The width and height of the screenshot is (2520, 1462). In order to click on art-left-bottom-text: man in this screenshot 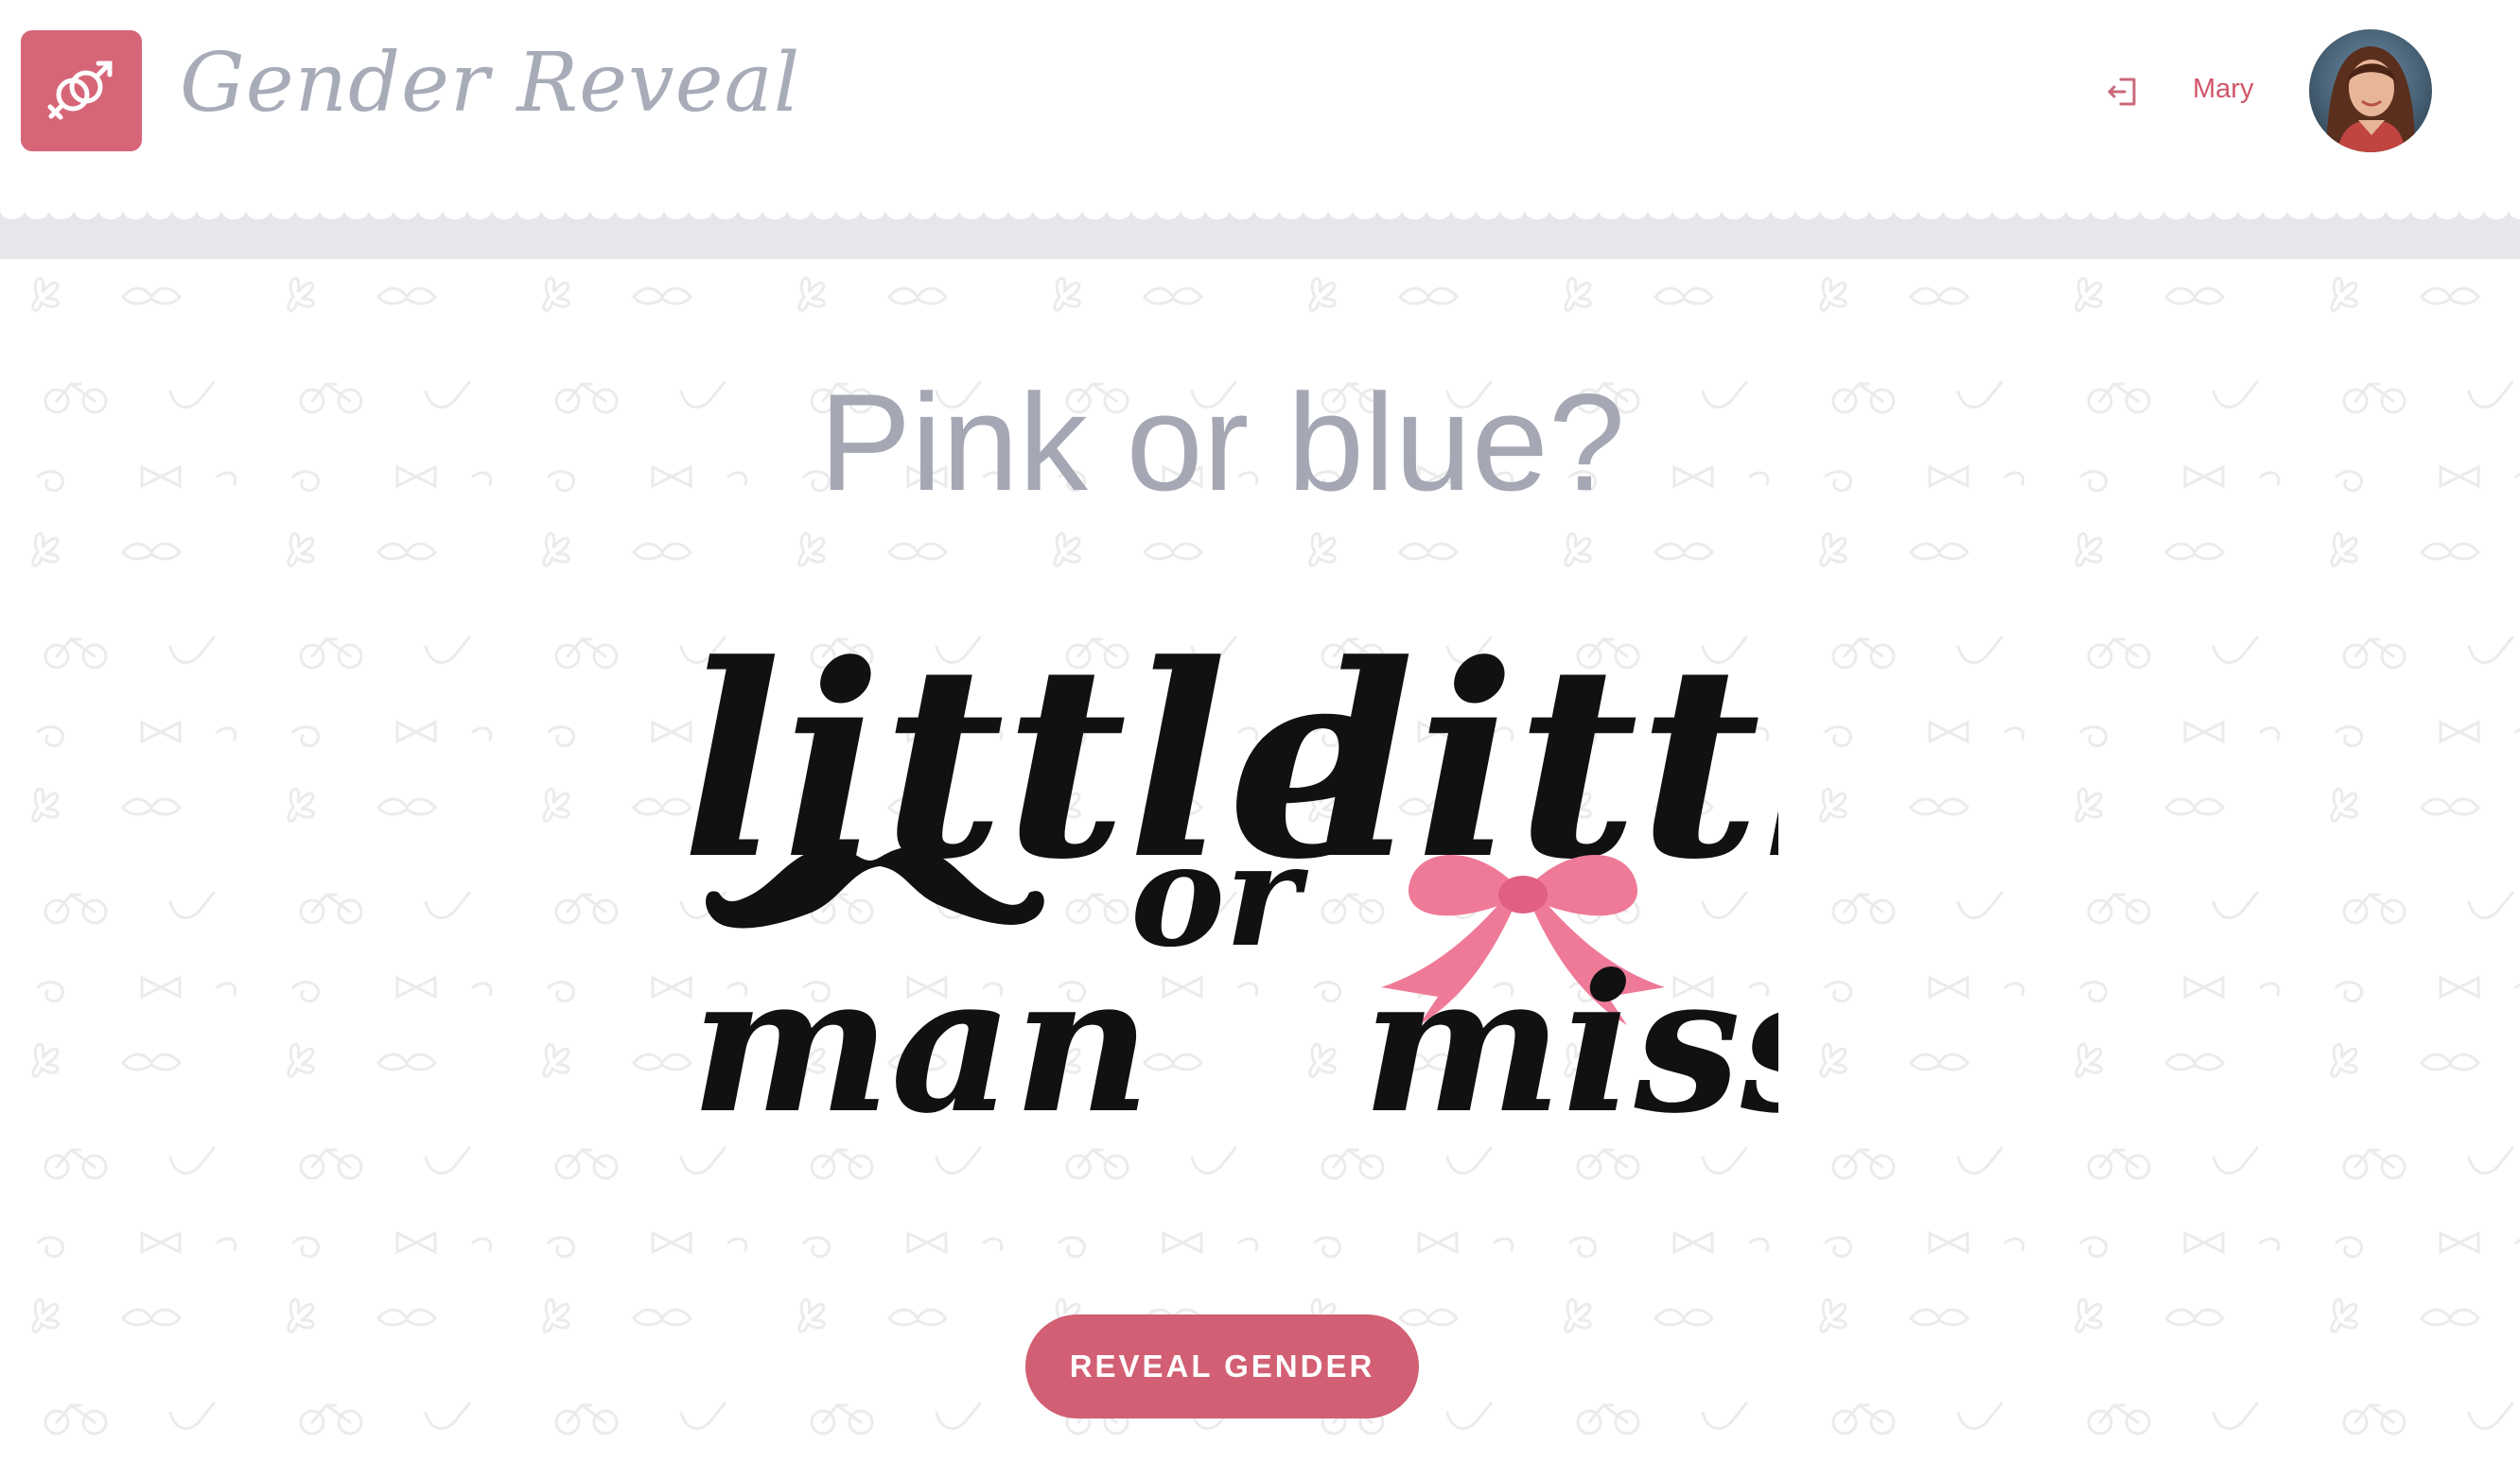, I will do `click(921, 1044)`.